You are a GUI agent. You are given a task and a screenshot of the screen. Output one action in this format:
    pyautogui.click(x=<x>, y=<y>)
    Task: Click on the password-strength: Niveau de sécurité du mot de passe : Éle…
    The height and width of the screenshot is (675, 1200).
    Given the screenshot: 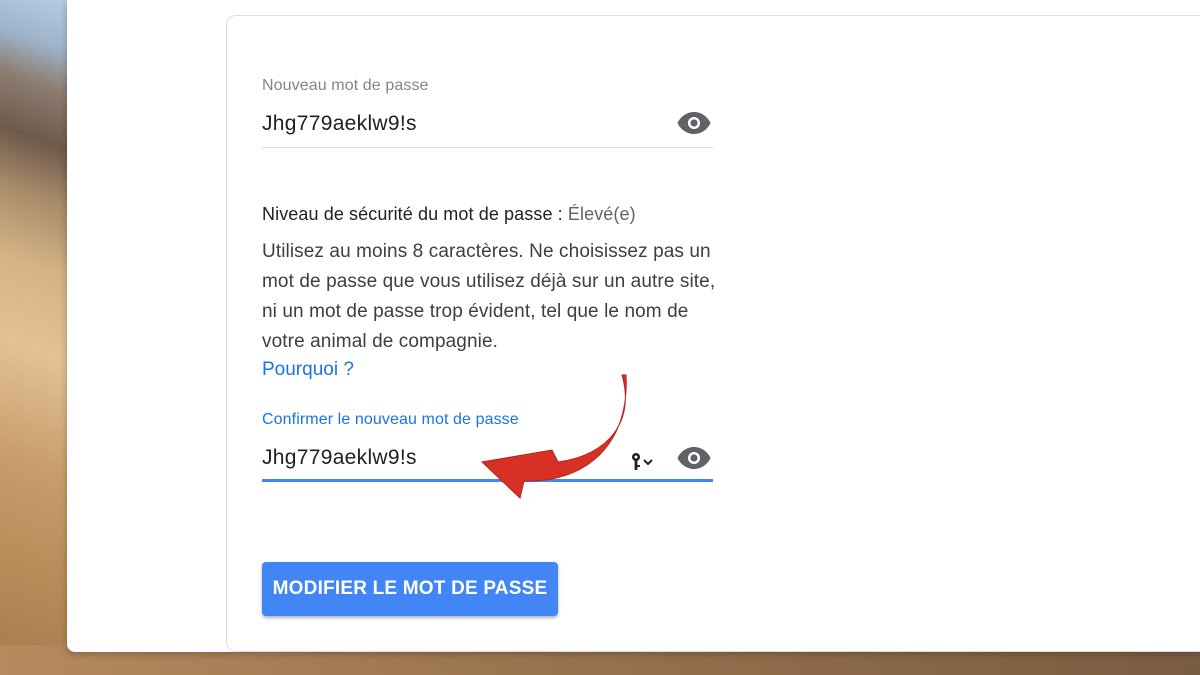 What is the action you would take?
    pyautogui.click(x=449, y=214)
    